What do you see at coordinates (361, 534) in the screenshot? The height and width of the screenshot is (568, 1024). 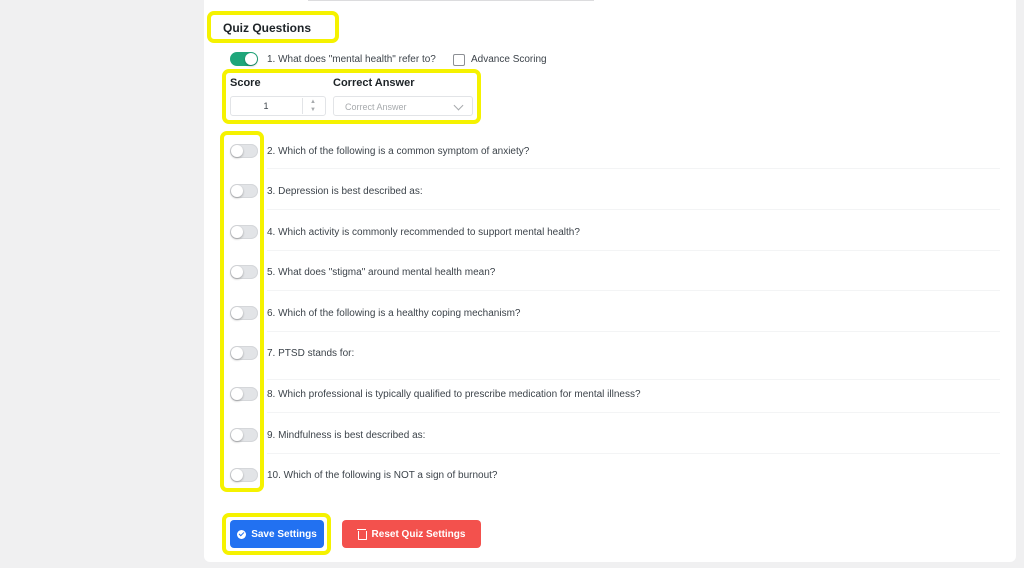 I see `trash-icon` at bounding box center [361, 534].